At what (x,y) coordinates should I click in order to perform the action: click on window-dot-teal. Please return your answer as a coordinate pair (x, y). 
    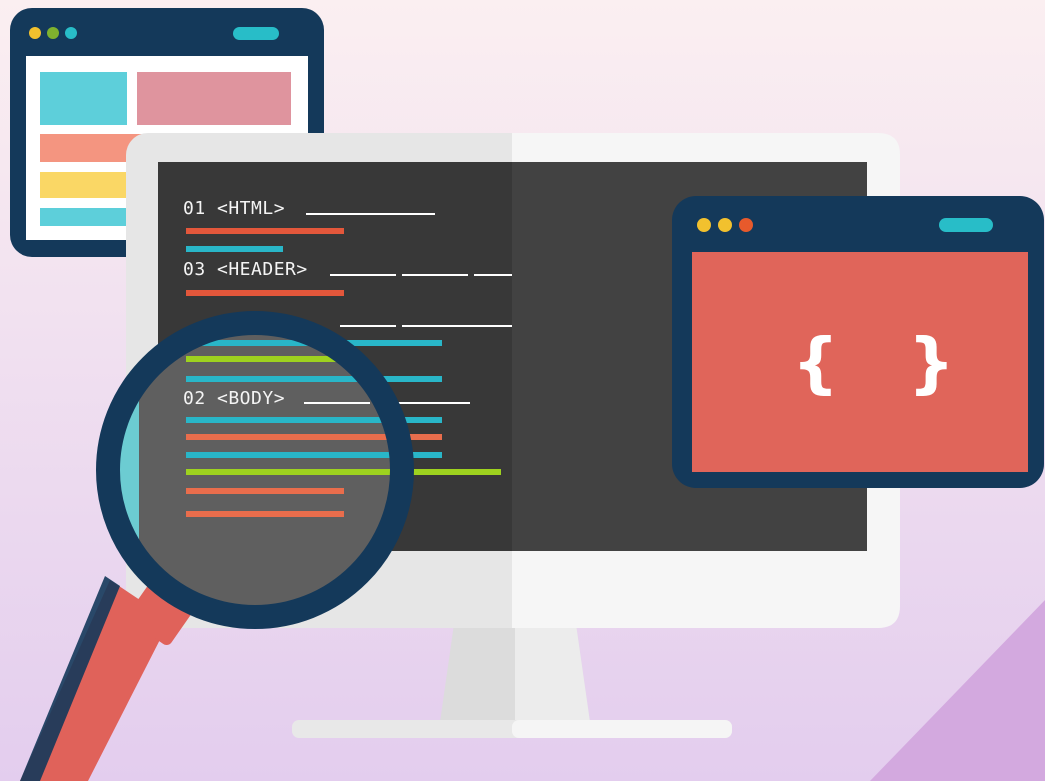
    Looking at the image, I should click on (71, 33).